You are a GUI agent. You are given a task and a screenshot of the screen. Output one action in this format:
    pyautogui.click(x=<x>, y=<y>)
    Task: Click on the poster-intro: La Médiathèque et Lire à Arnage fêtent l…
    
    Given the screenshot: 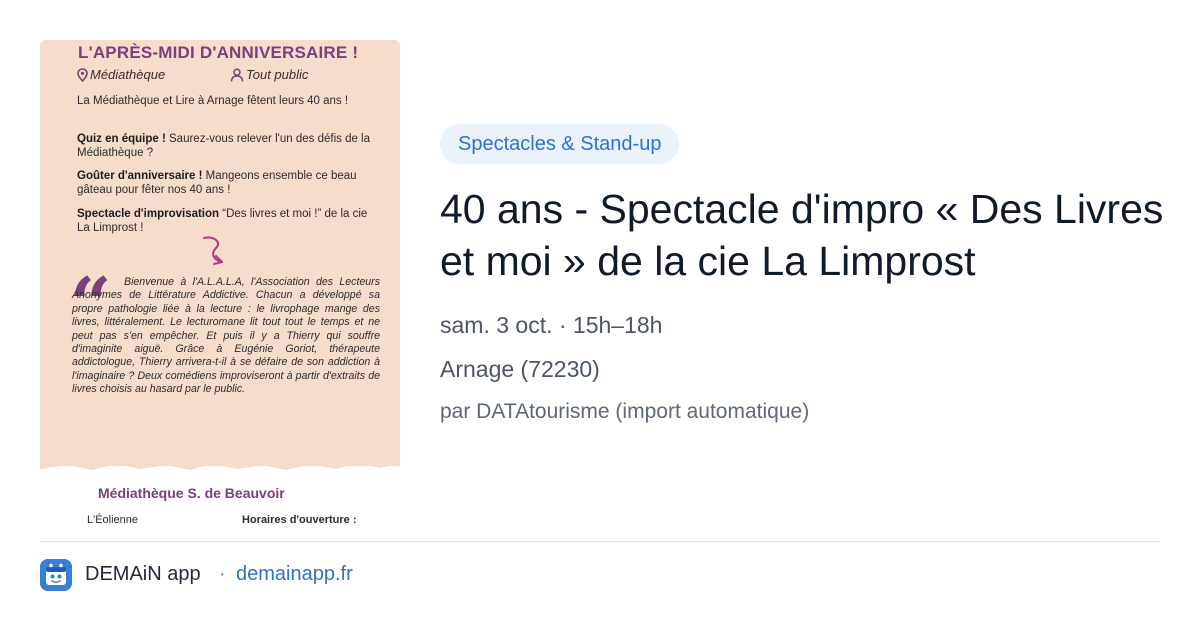 What is the action you would take?
    pyautogui.click(x=213, y=101)
    